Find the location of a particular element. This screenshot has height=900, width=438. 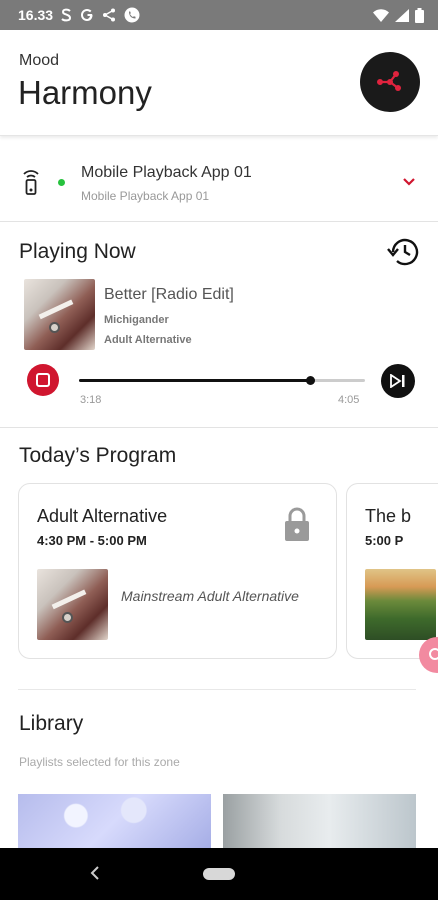

skip-next-icon is located at coordinates (397, 381).